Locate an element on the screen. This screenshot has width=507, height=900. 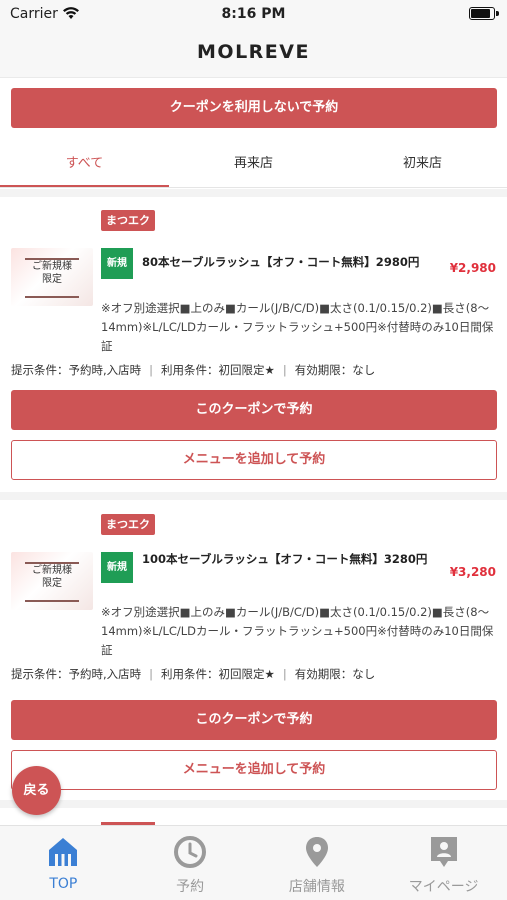
coupon-price: ¥3,280 is located at coordinates (472, 572).